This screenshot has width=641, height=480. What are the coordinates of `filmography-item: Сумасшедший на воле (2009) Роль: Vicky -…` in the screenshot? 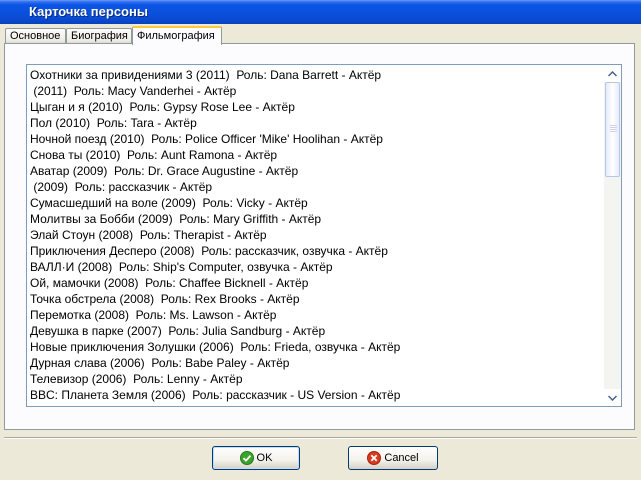 It's located at (315, 203).